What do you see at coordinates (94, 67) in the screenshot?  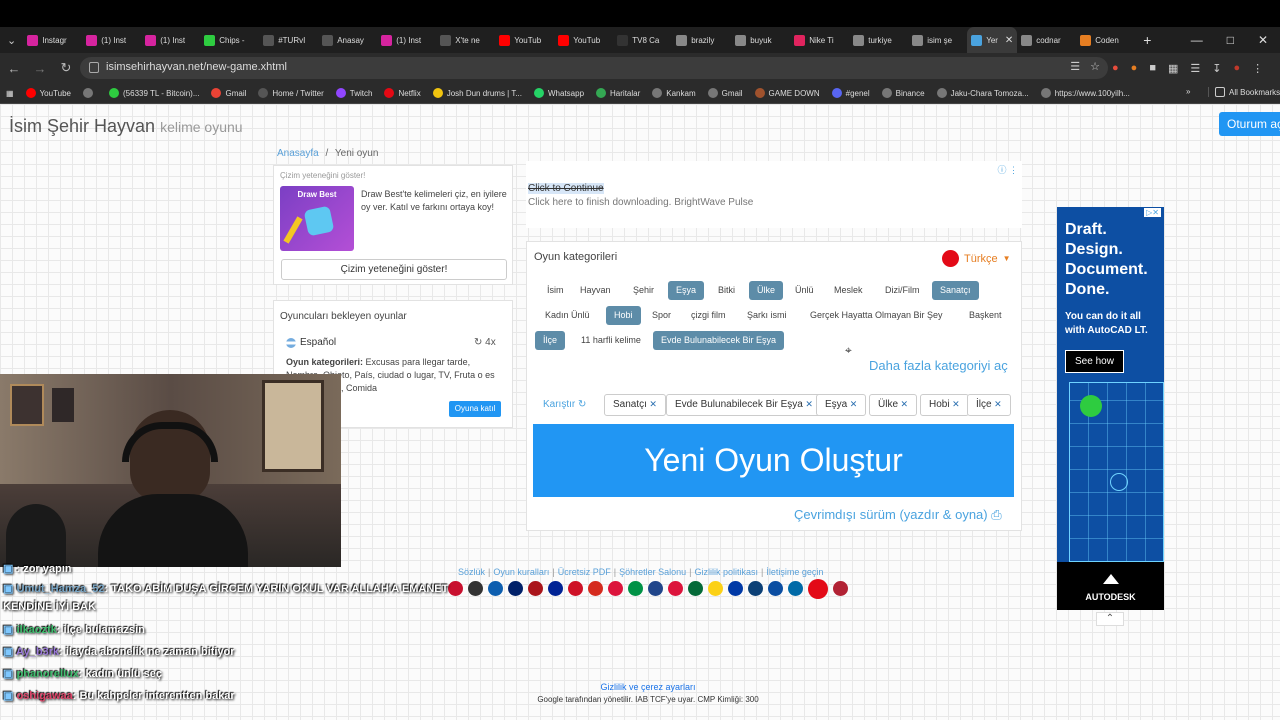 I see `site-info-icon` at bounding box center [94, 67].